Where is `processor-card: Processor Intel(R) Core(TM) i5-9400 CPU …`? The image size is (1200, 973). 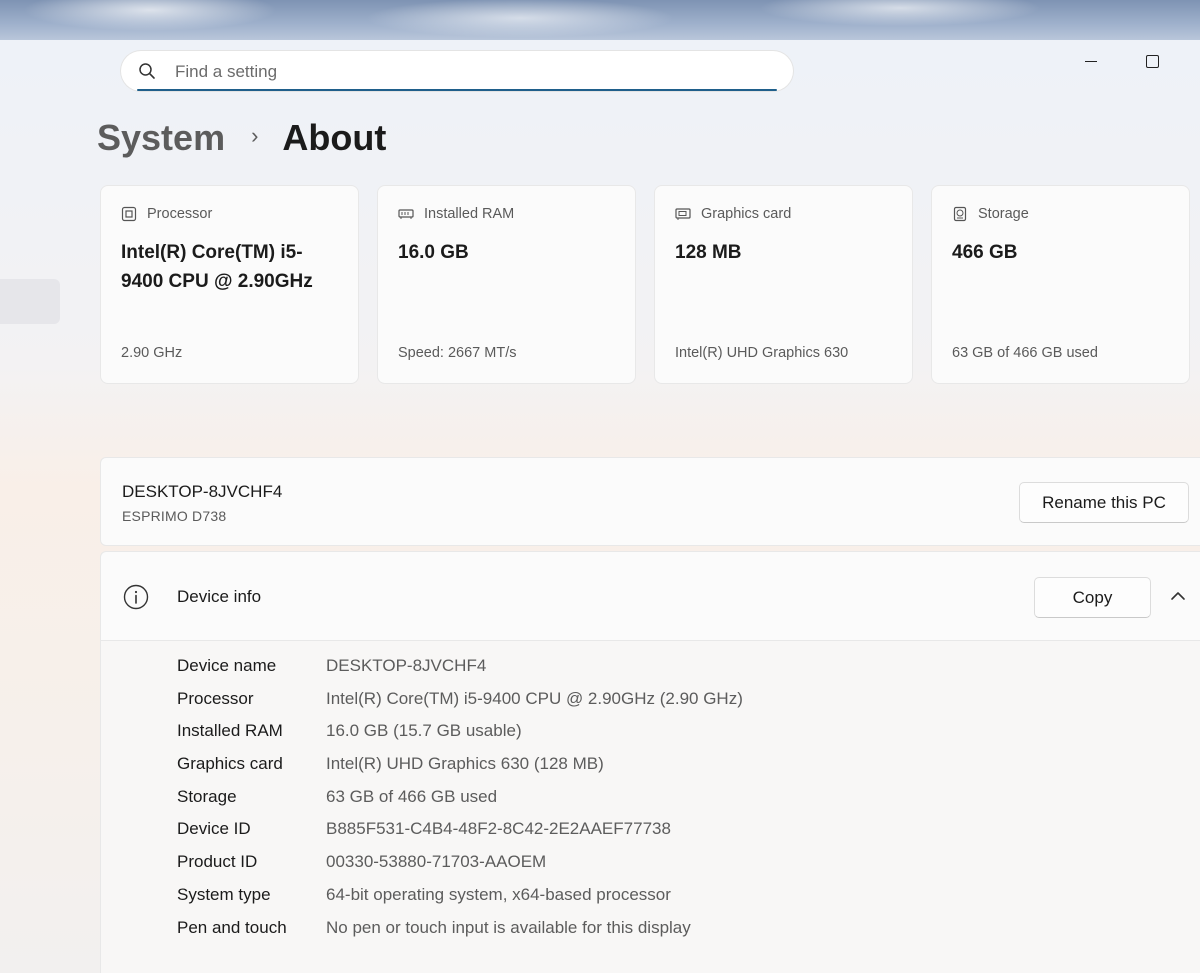
processor-card: Processor Intel(R) Core(TM) i5-9400 CPU … is located at coordinates (229, 284).